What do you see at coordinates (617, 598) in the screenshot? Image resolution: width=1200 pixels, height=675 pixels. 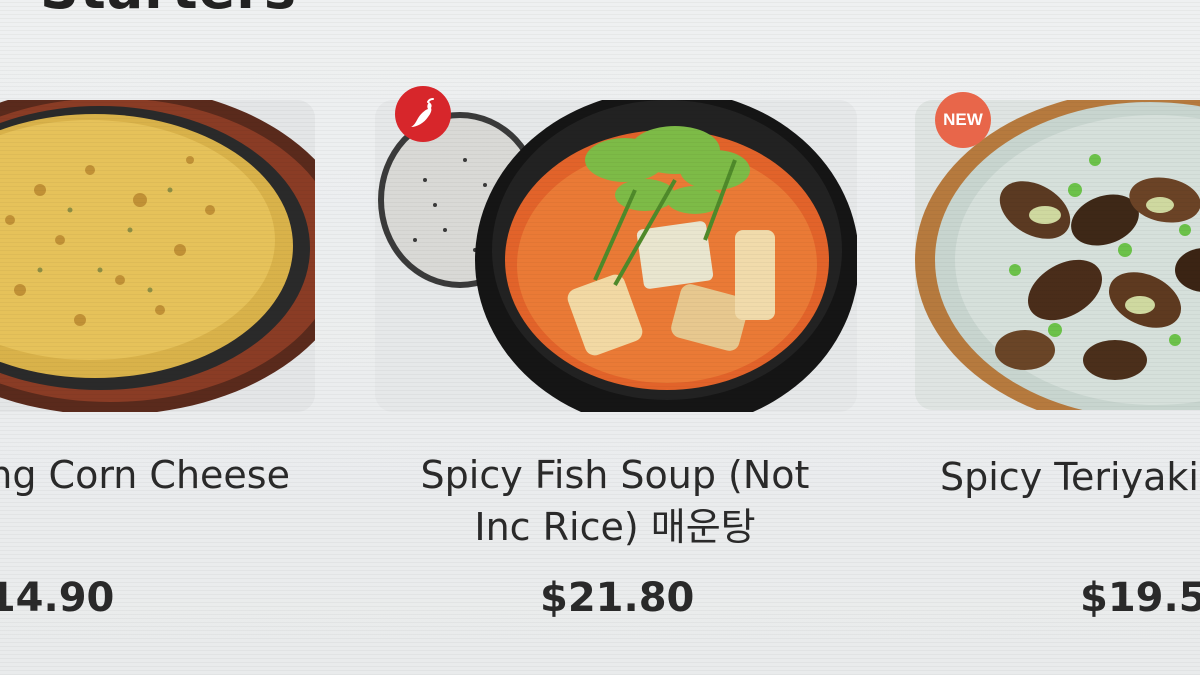 I see `menu-item-price: $21.80` at bounding box center [617, 598].